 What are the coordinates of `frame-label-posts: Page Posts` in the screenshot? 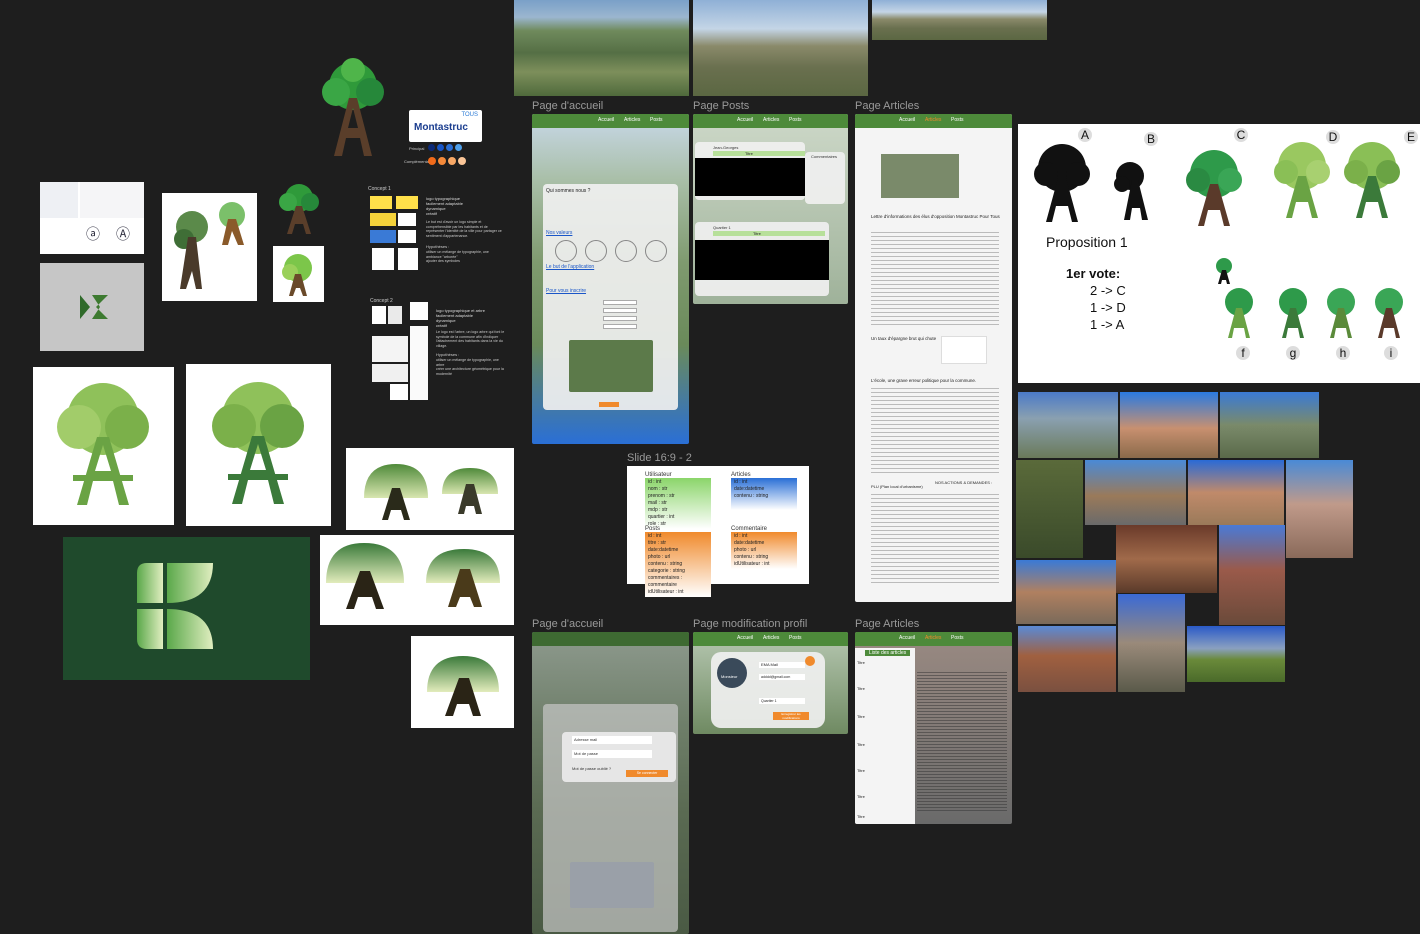 It's located at (721, 106).